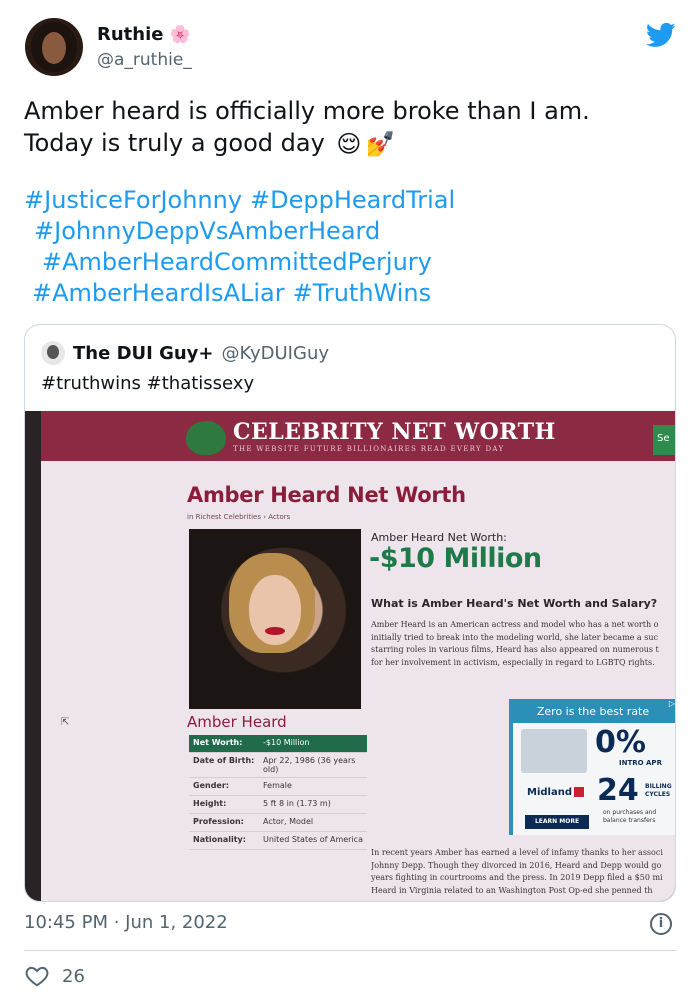 The image size is (700, 1003). I want to click on flower-emoji: 🌸, so click(180, 34).